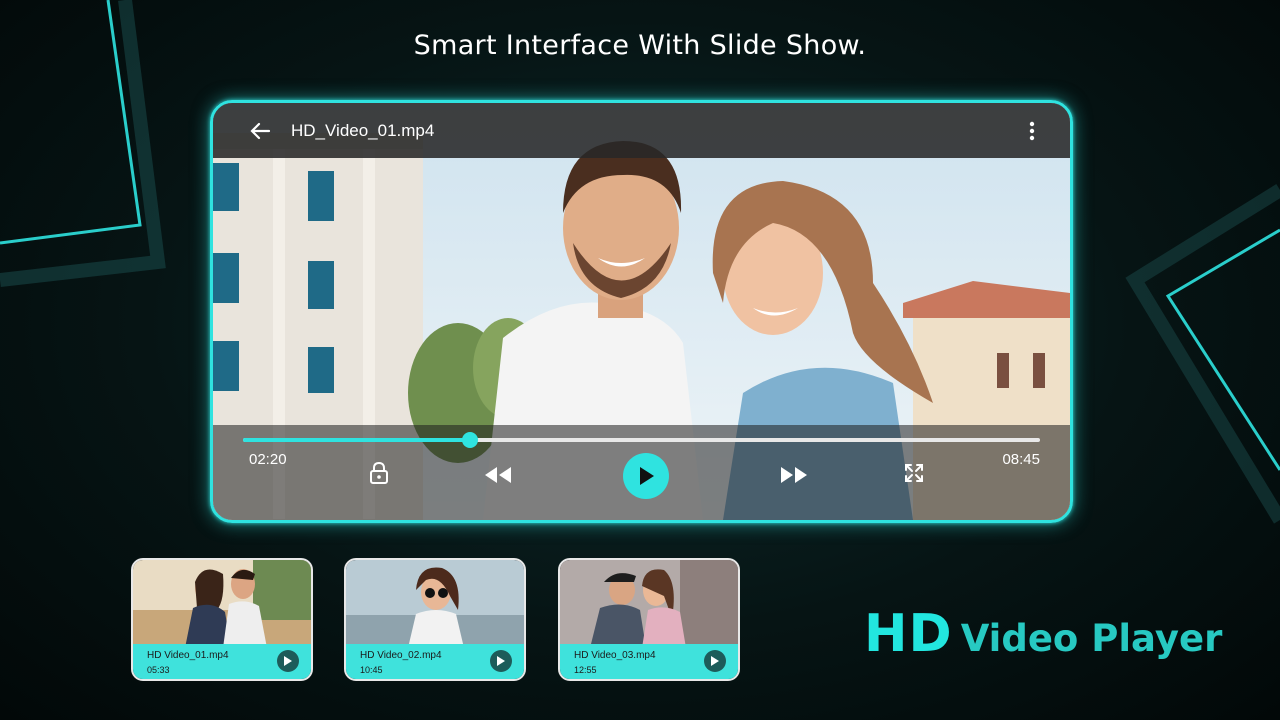 The image size is (1280, 720). I want to click on headline: Smart Interface With Slide Show., so click(640, 45).